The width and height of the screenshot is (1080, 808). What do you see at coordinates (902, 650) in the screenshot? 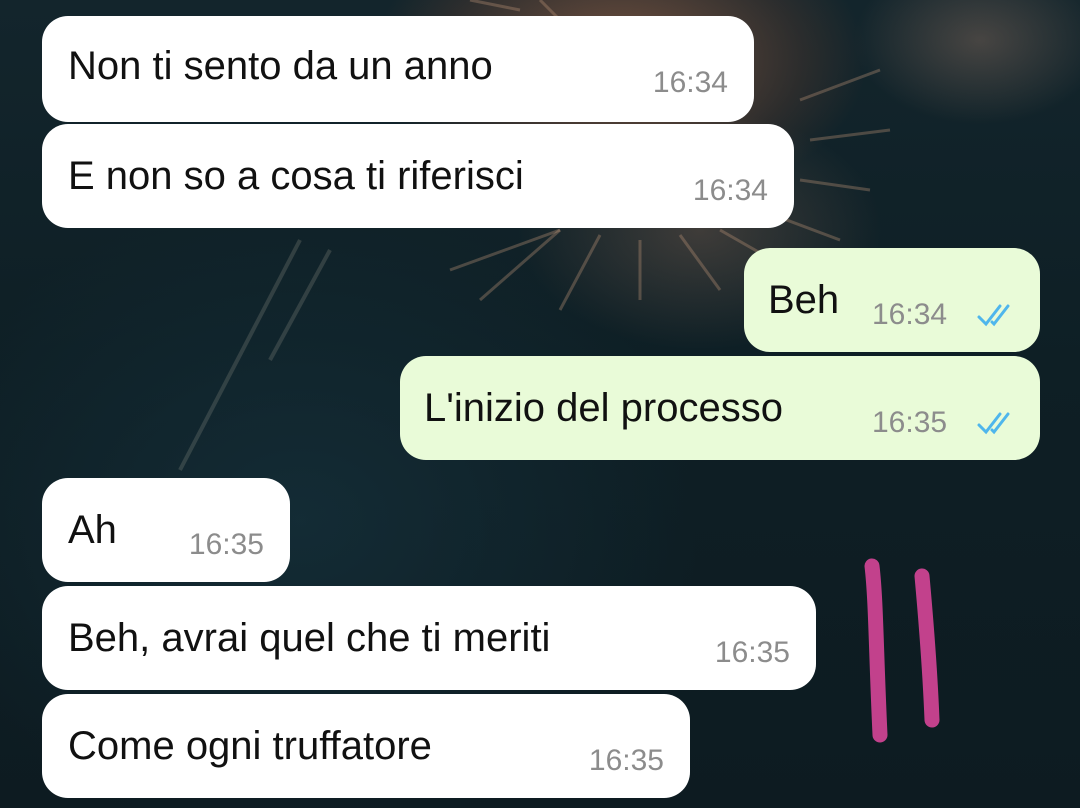
I see `hand-drawn-marks` at bounding box center [902, 650].